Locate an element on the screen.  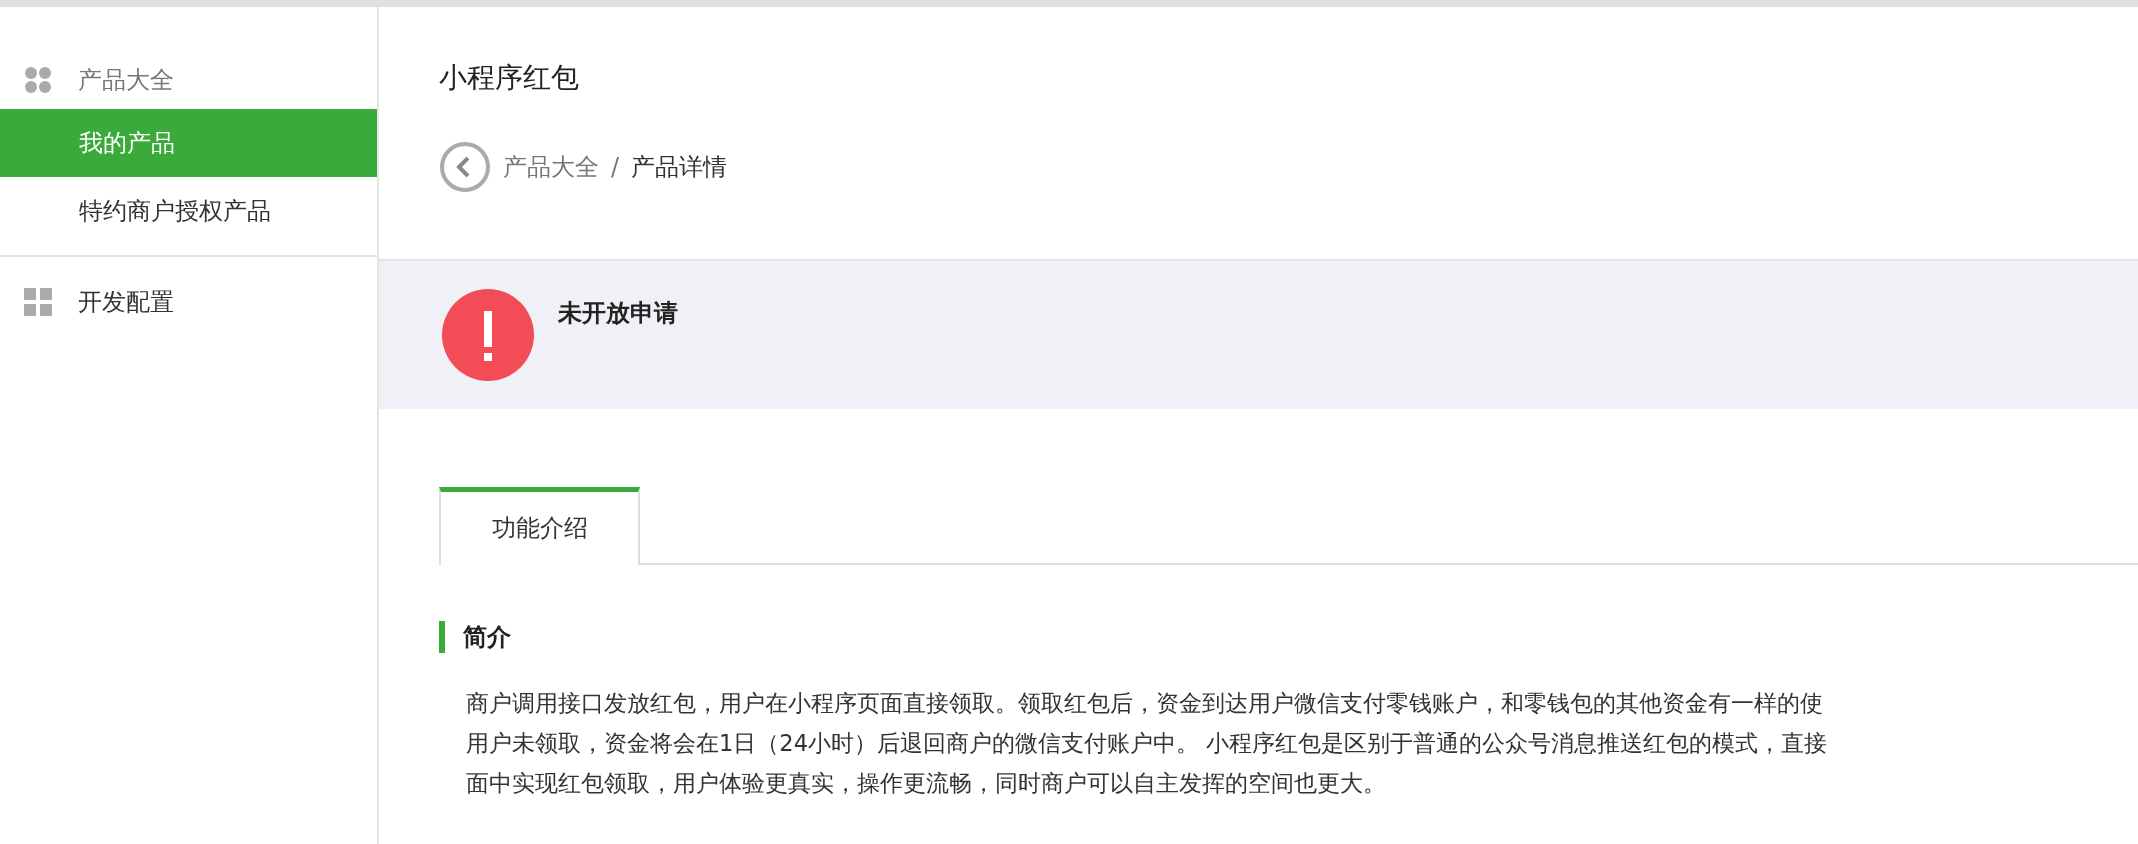
breadcrumb-item: 产品详情 is located at coordinates (679, 167).